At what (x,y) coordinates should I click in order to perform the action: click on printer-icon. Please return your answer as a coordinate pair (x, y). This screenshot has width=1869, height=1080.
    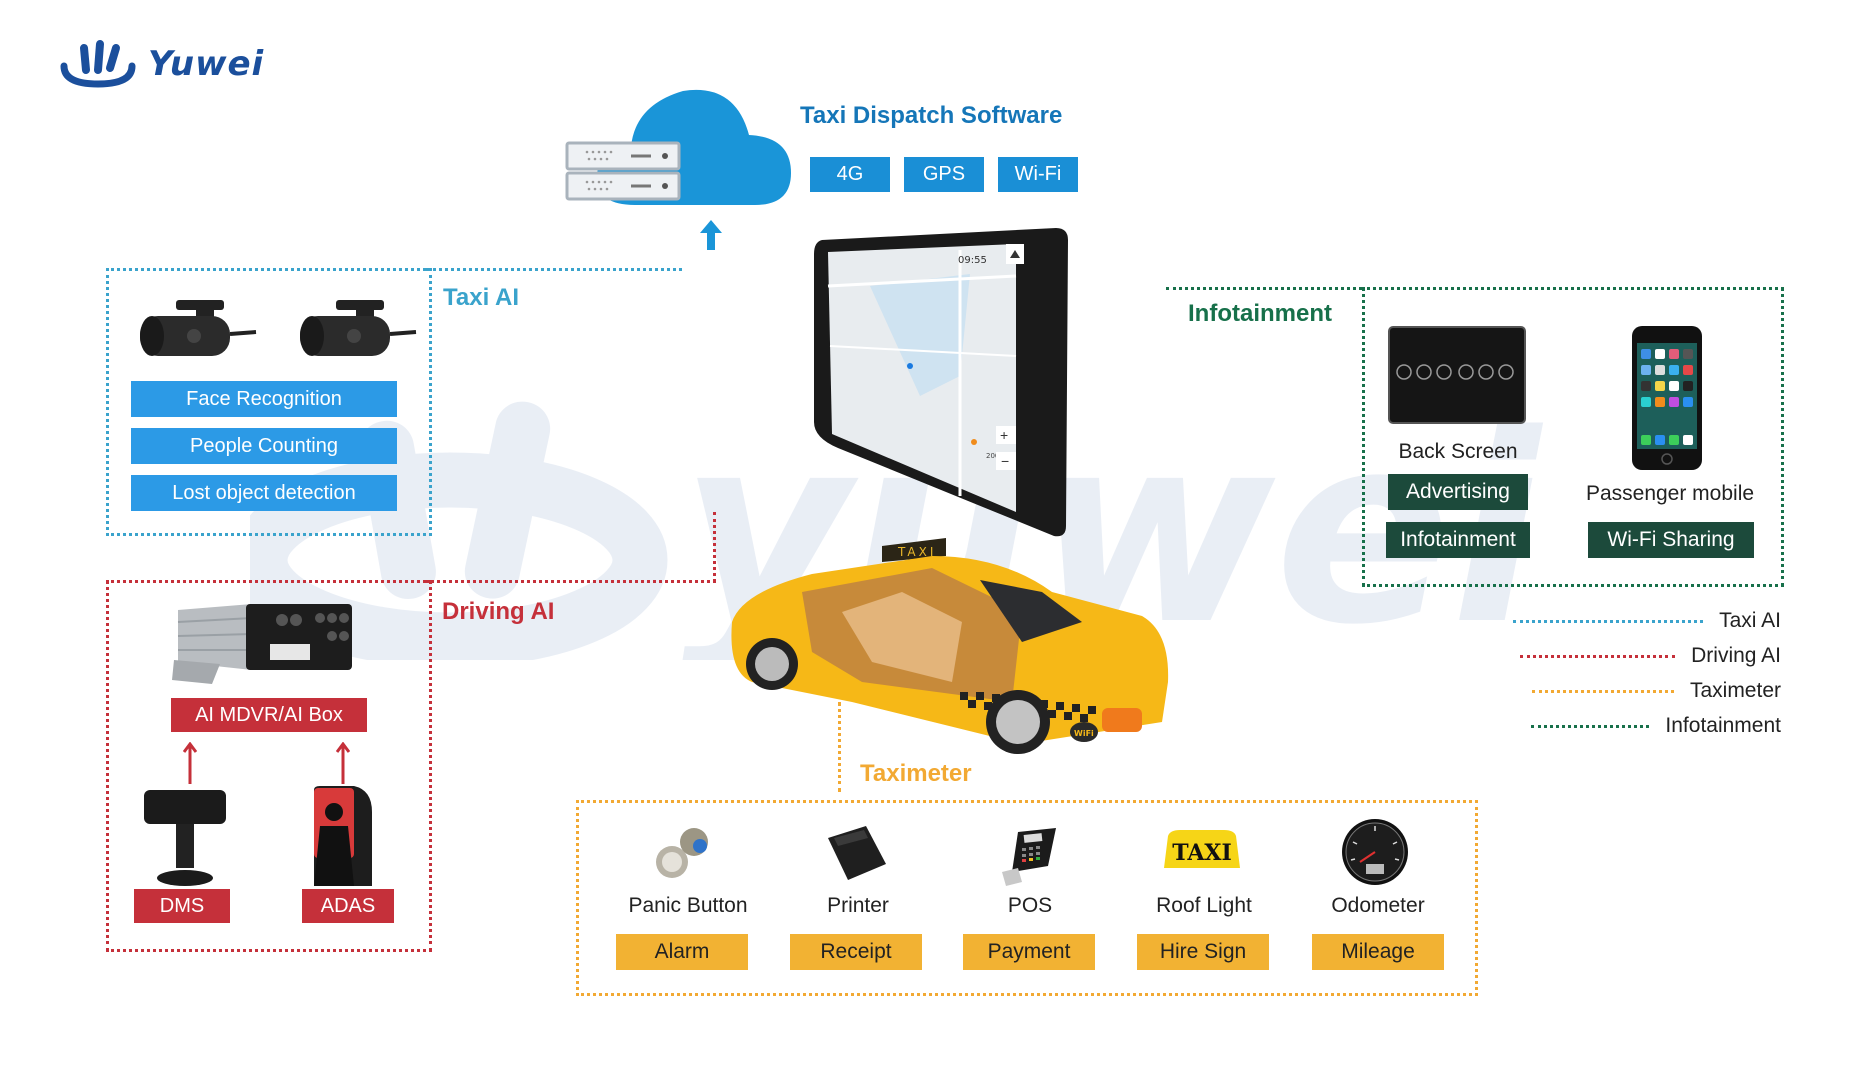
    Looking at the image, I should click on (857, 853).